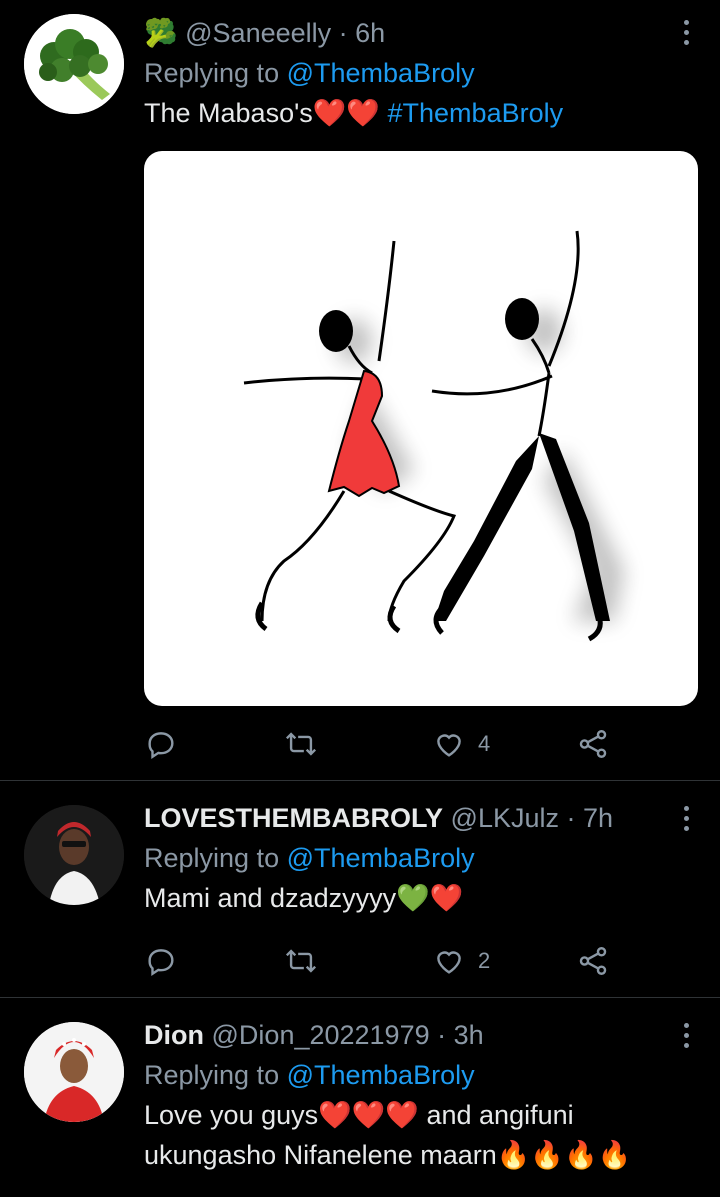  I want to click on avatar-broccoli, so click(74, 64).